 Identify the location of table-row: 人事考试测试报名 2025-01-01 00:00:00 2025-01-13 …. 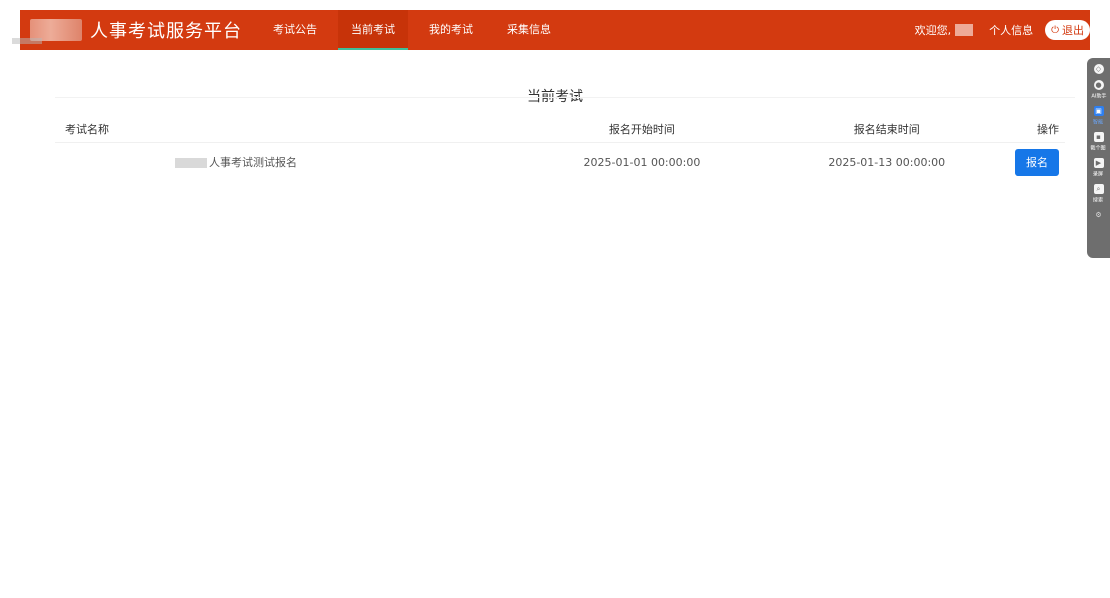
(560, 162).